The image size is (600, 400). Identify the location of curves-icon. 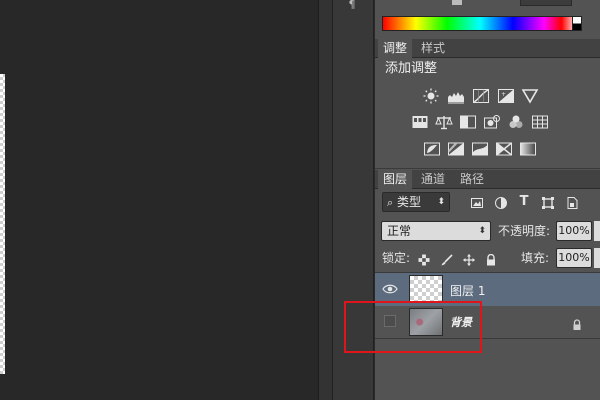
(481, 96).